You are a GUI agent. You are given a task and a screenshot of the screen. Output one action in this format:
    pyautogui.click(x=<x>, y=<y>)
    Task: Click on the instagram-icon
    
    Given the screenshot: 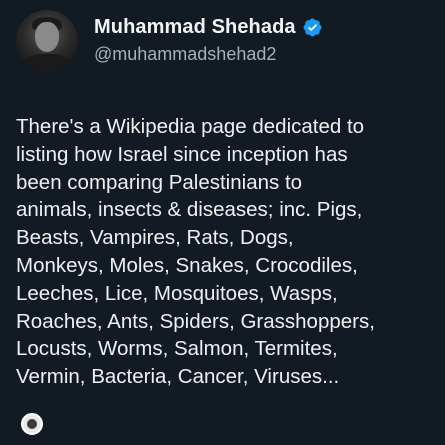 What is the action you would take?
    pyautogui.click(x=32, y=424)
    